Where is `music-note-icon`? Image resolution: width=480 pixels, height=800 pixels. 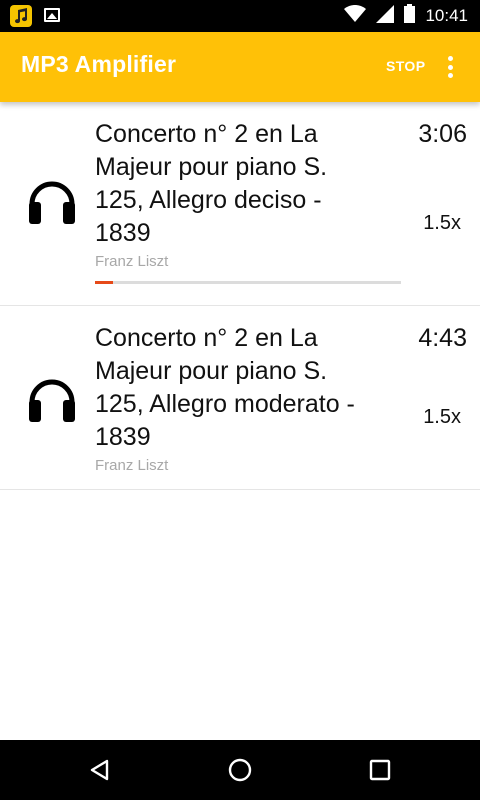 music-note-icon is located at coordinates (21, 16).